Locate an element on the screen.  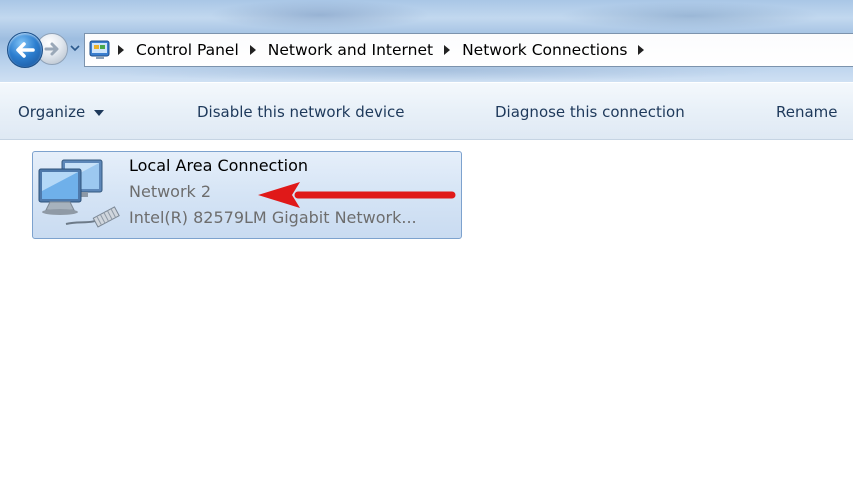
disable-device-label: Disable this network device is located at coordinates (301, 112).